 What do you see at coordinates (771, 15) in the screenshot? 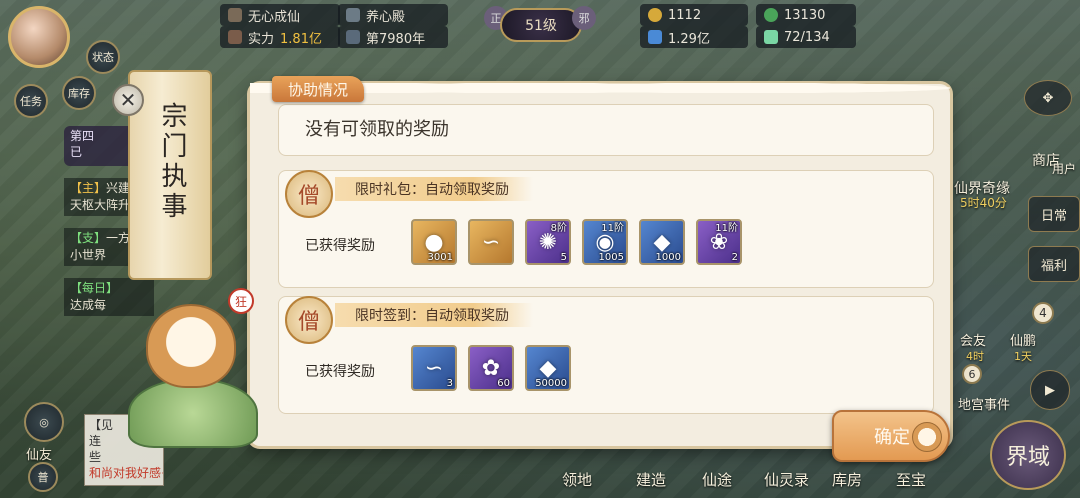
I see `frog-icon` at bounding box center [771, 15].